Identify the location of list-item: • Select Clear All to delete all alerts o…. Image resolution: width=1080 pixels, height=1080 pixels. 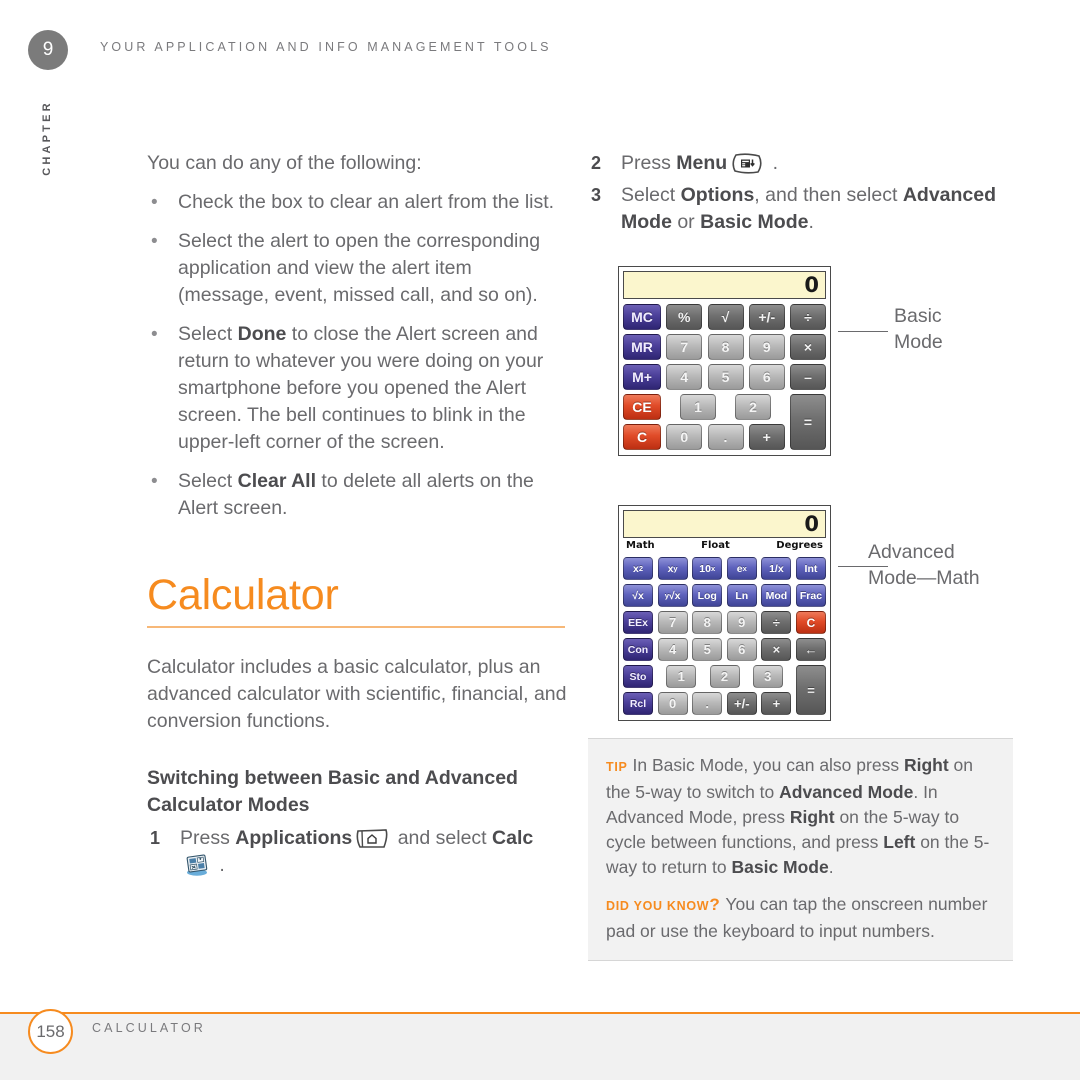
(357, 495).